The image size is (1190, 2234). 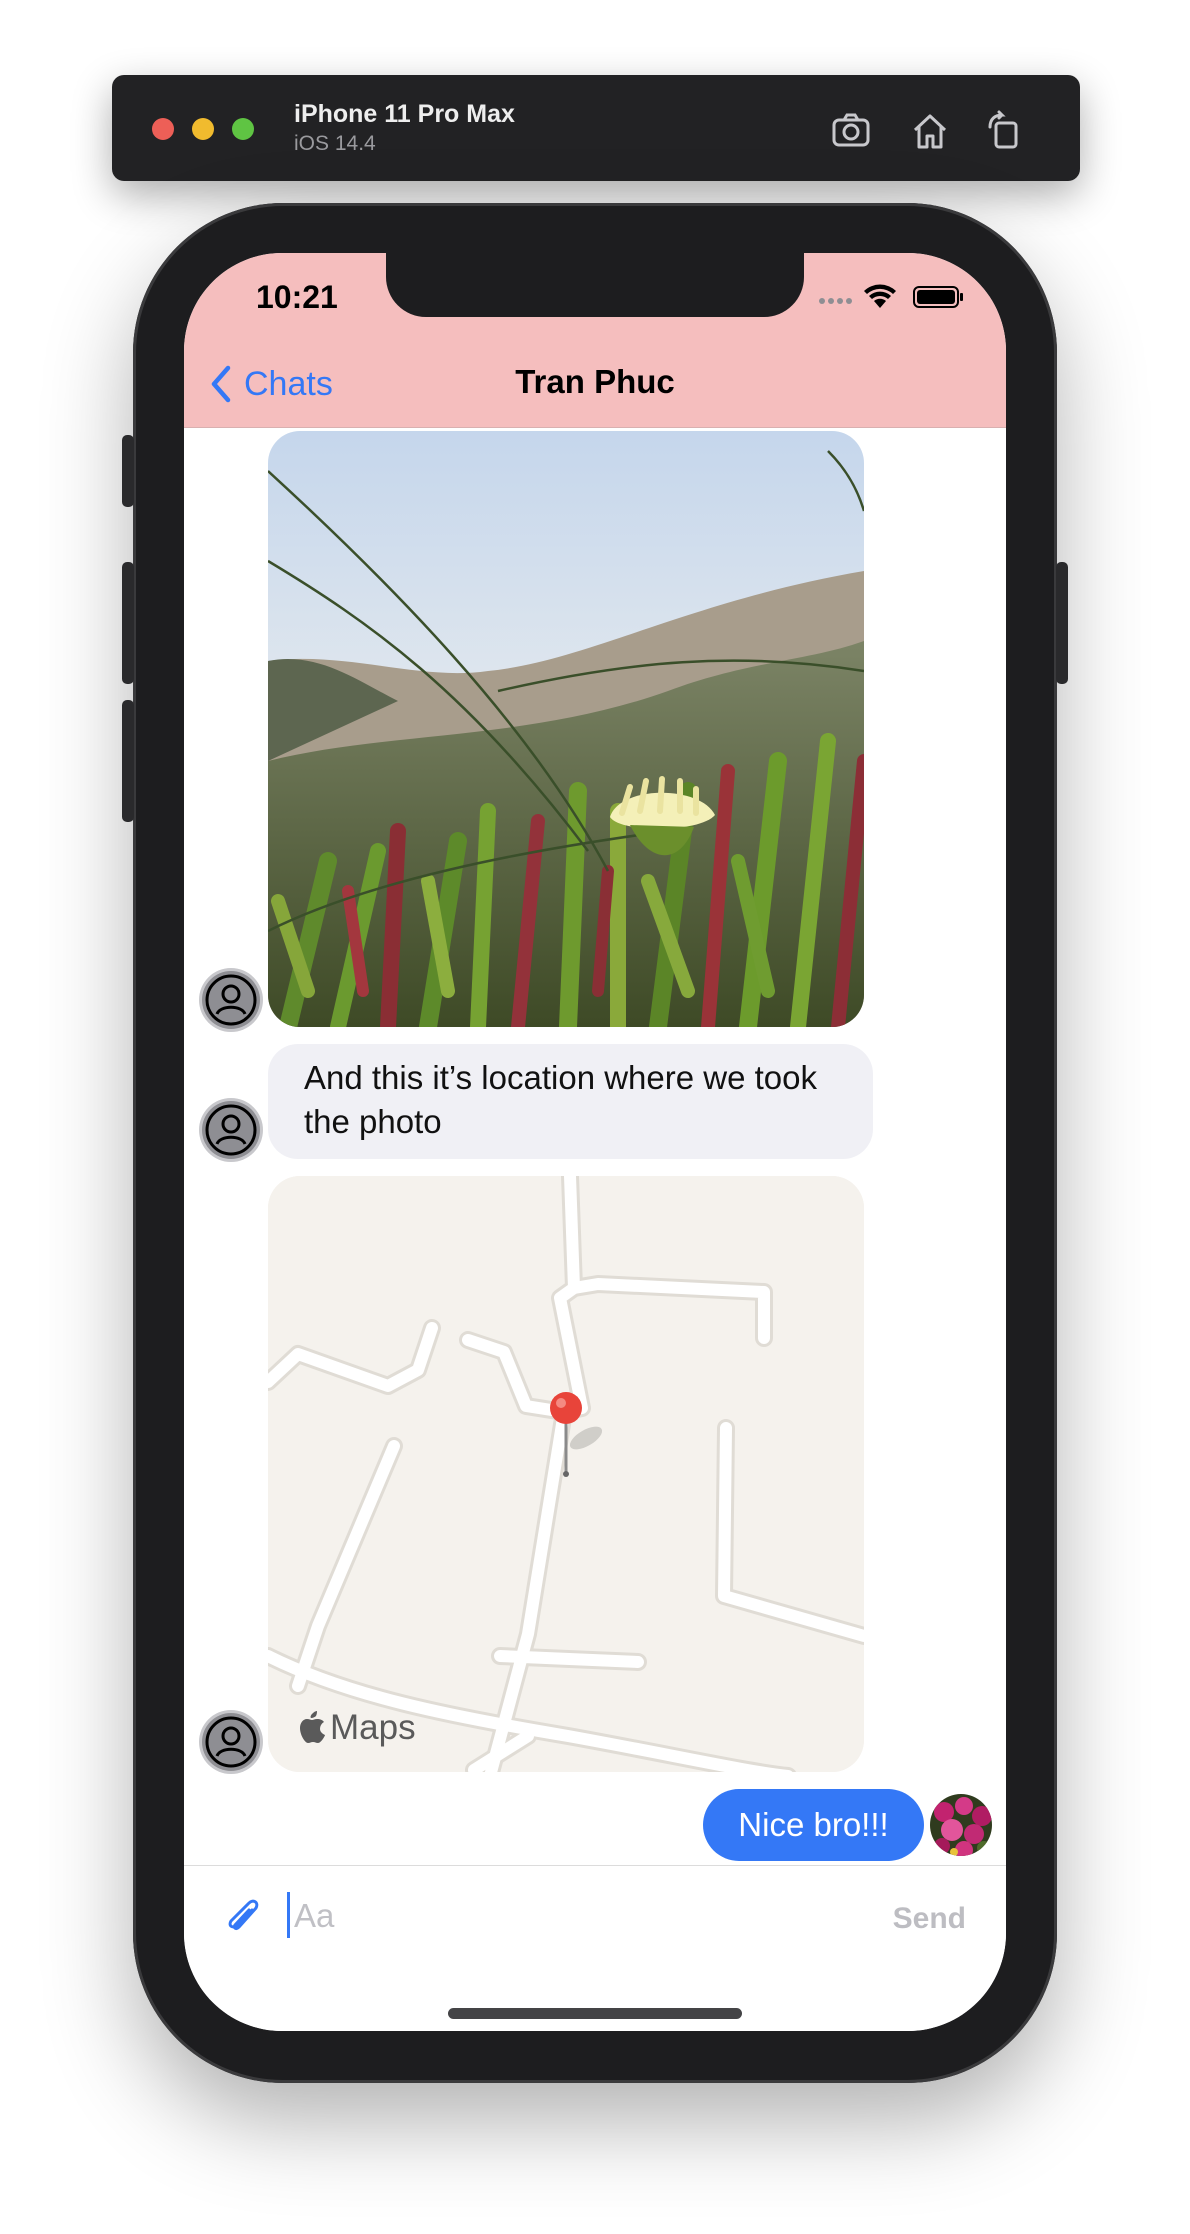 I want to click on sent-message-bubble: Nice bro!!!, so click(x=813, y=1825).